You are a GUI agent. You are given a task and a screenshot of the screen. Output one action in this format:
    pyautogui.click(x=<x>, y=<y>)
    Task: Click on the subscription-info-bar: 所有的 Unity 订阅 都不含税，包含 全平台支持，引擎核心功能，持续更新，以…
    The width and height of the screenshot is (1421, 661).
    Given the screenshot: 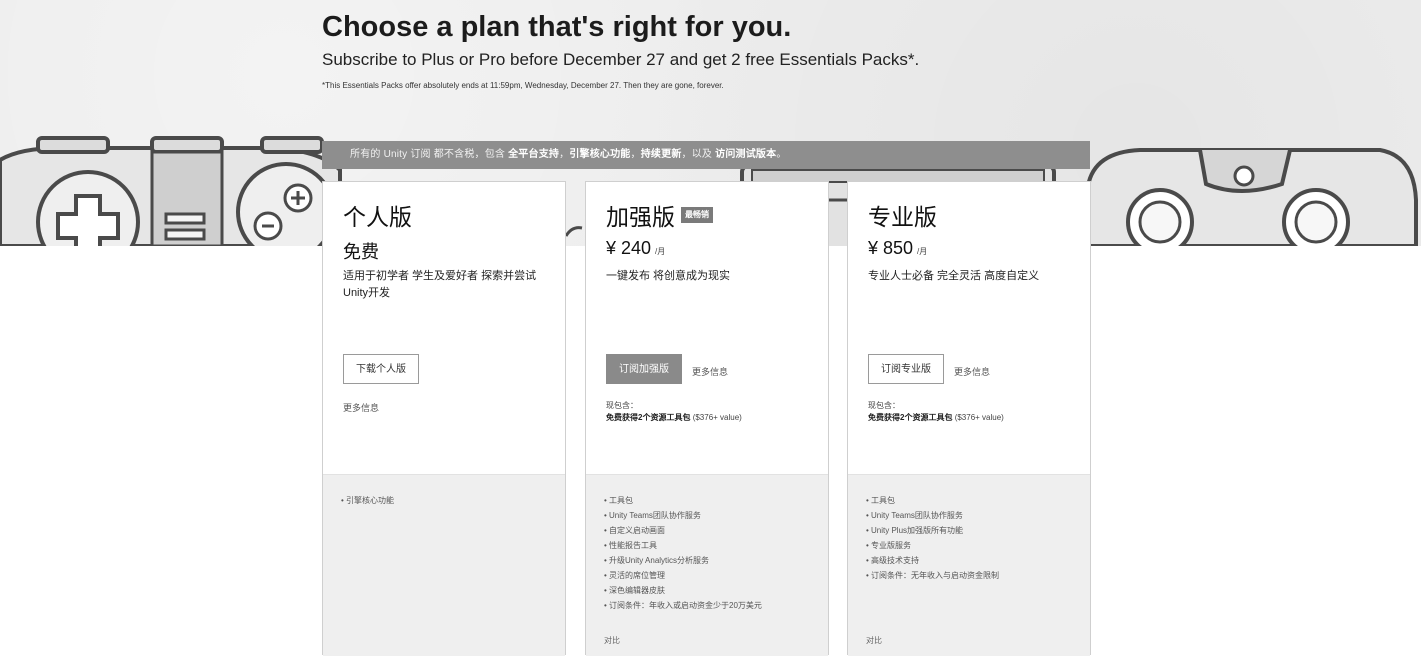 What is the action you would take?
    pyautogui.click(x=706, y=155)
    